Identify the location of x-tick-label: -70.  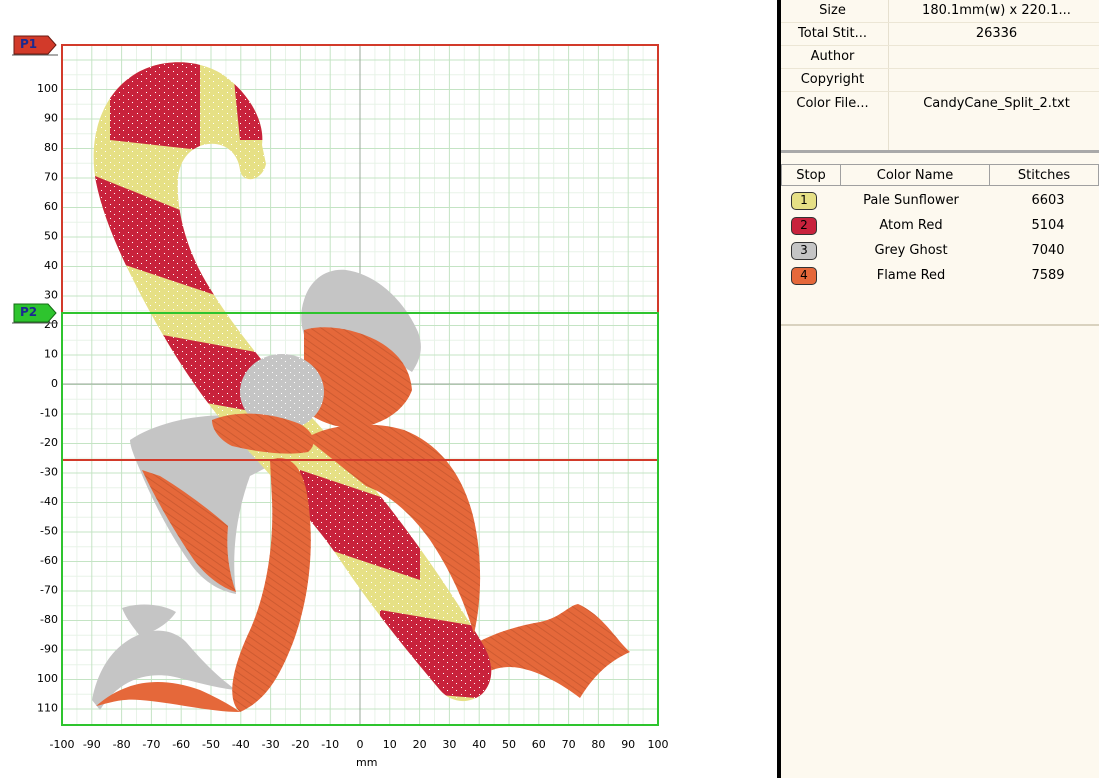
(151, 744).